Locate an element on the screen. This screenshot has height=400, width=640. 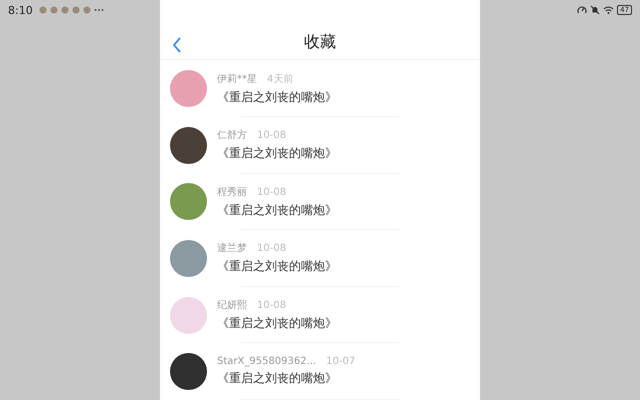
timestamp: 10-07 is located at coordinates (341, 362).